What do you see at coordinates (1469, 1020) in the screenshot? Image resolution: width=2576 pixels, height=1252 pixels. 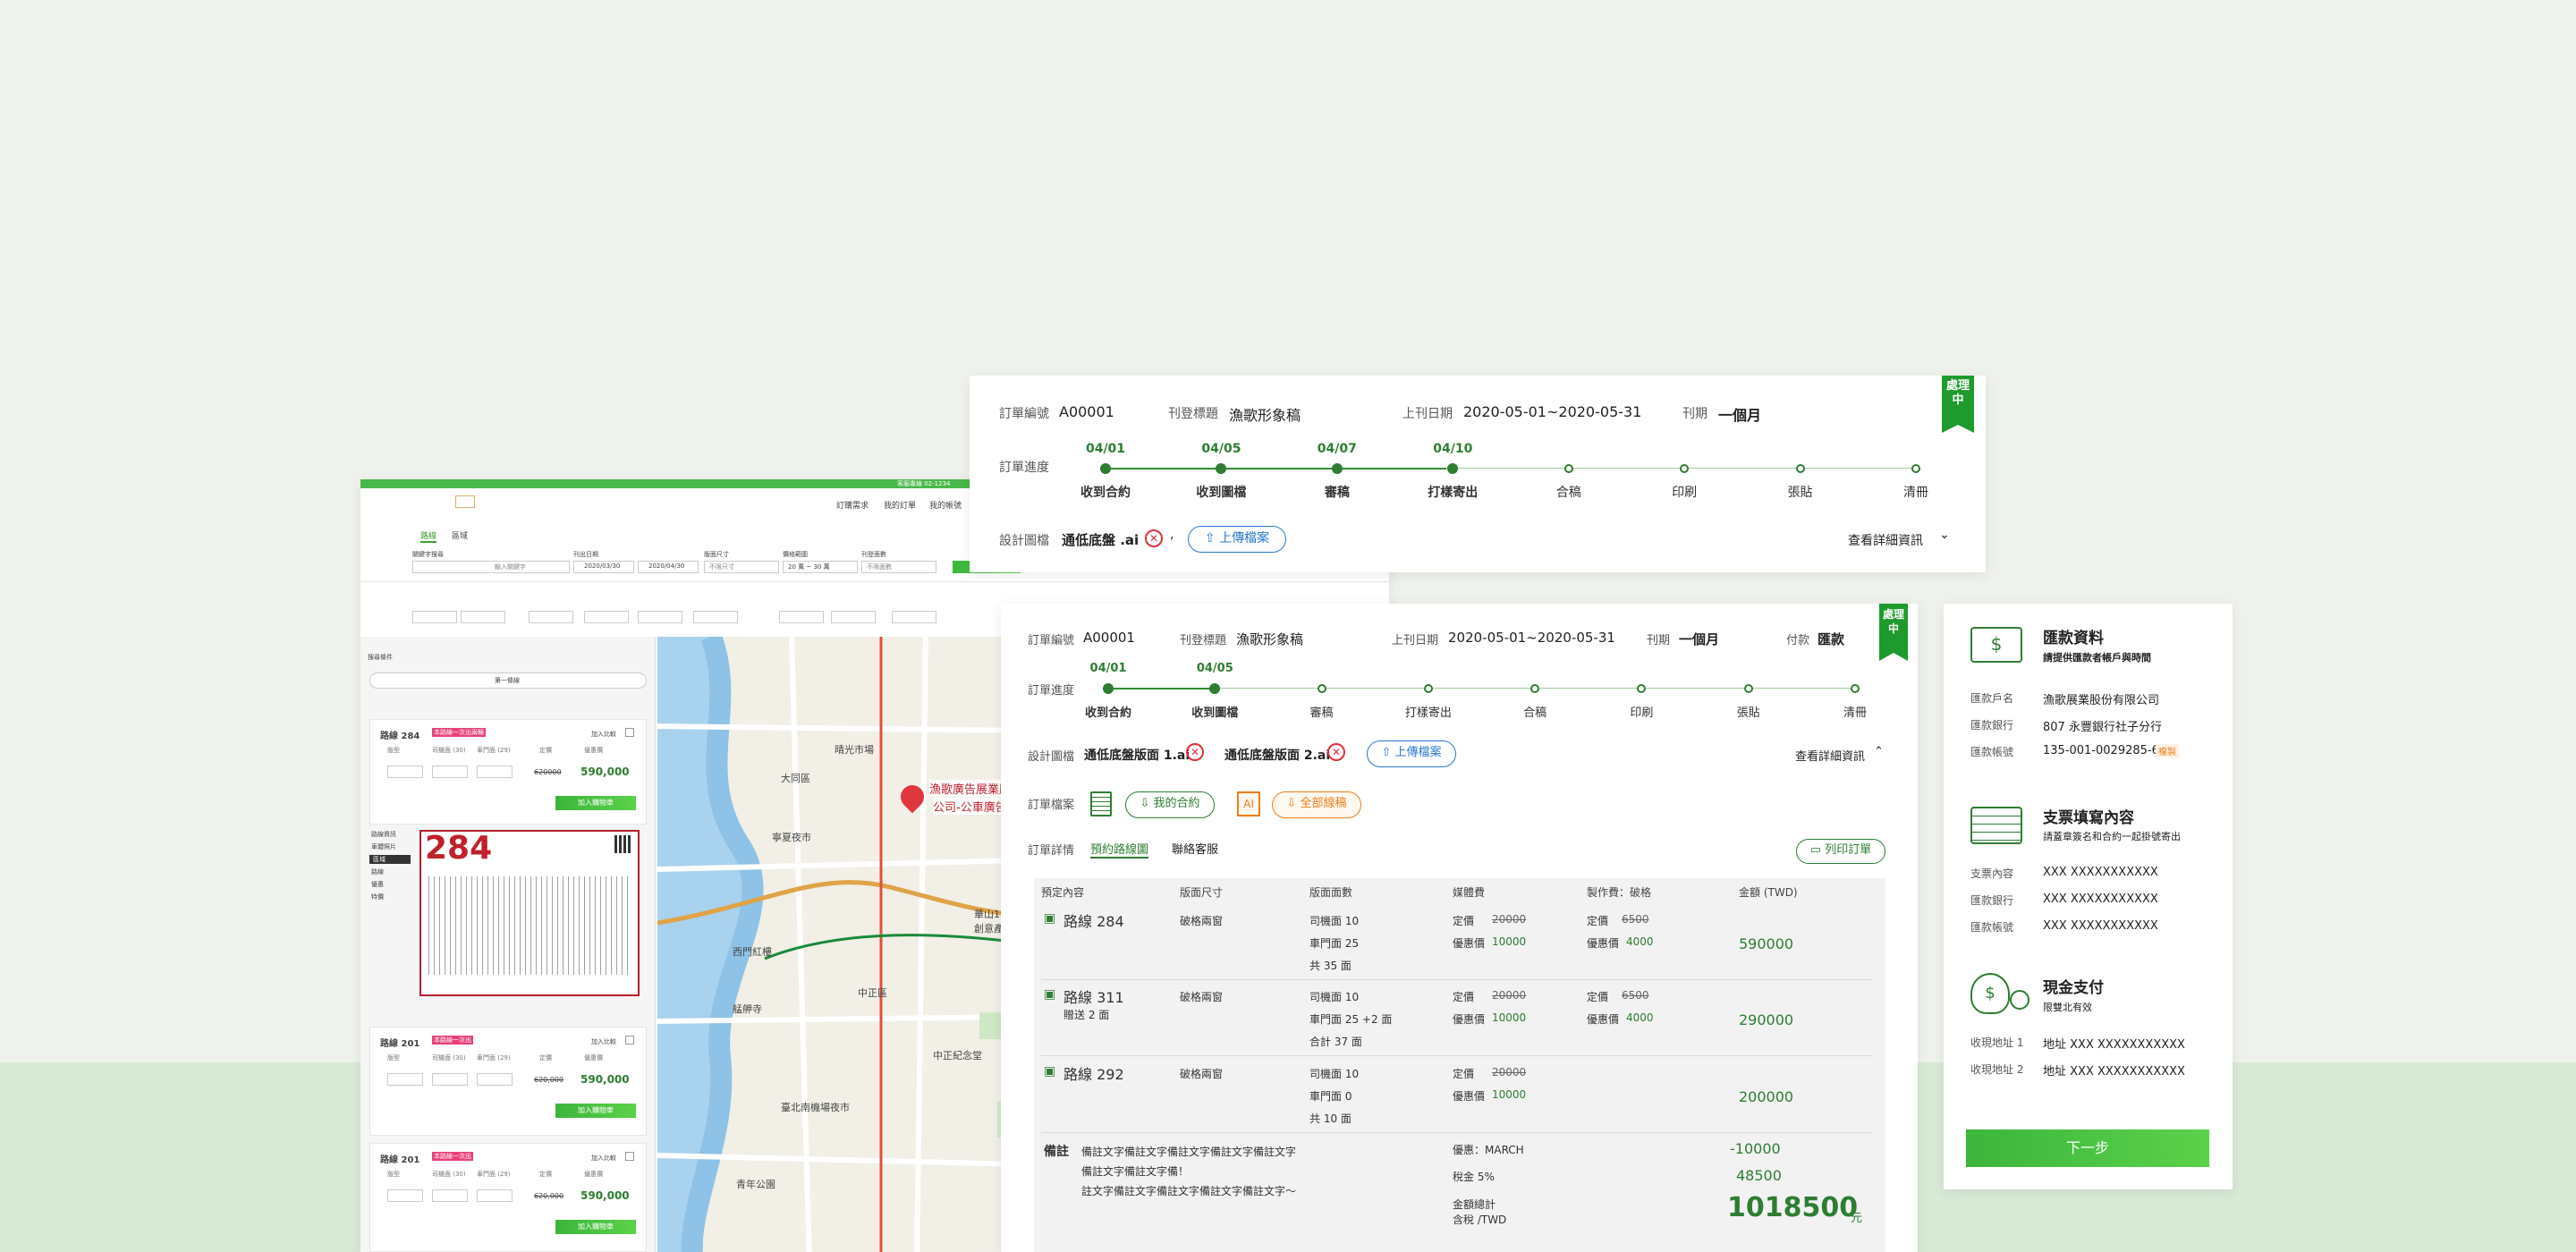 I see `media-sale-label: 優惠價` at bounding box center [1469, 1020].